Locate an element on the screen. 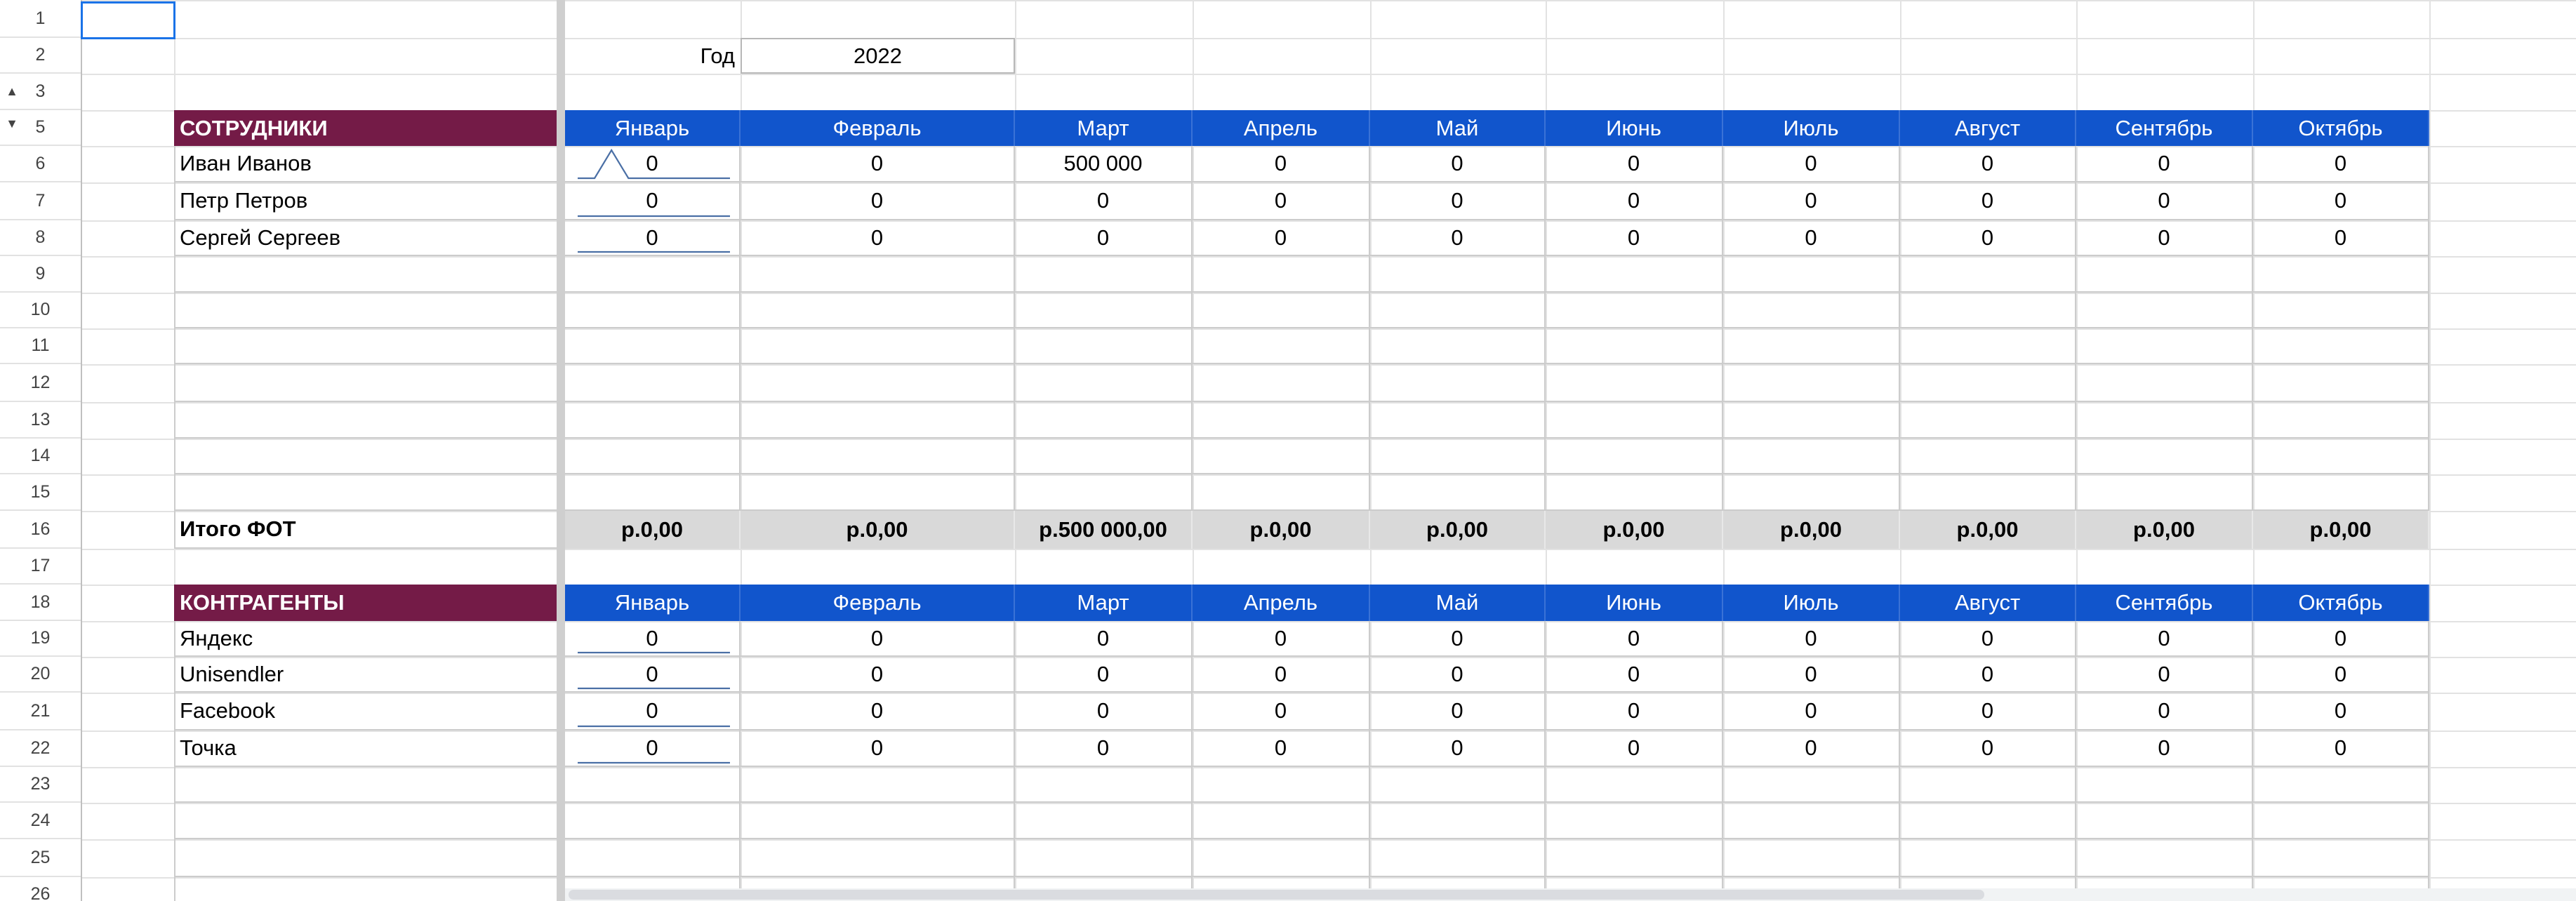 This screenshot has width=2576, height=901. row-number: 19 is located at coordinates (41, 639).